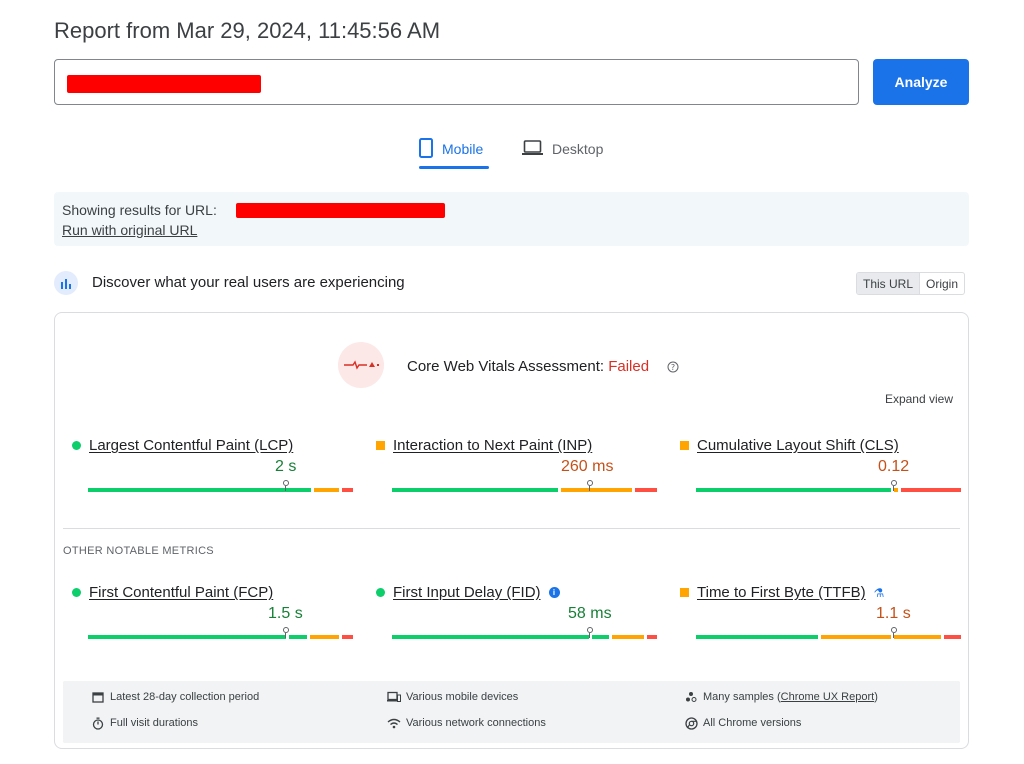 This screenshot has height=764, width=1024. Describe the element at coordinates (919, 399) in the screenshot. I see `expand-view-link: Expand view` at that location.